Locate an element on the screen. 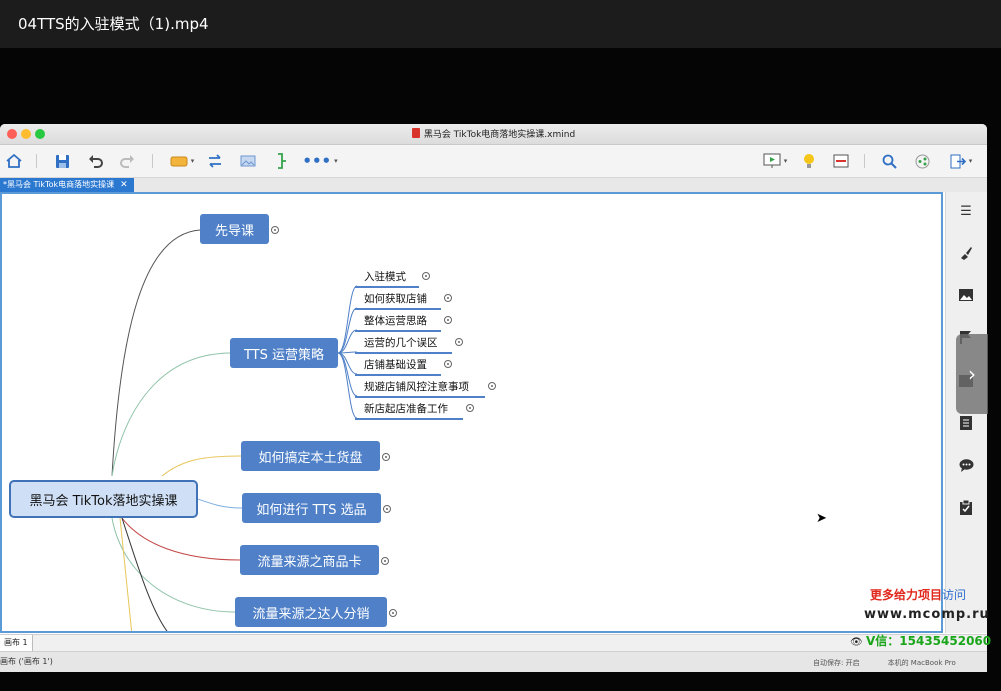  subtopic-risk-control: 规避店铺风控注意事项 is located at coordinates (420, 388).